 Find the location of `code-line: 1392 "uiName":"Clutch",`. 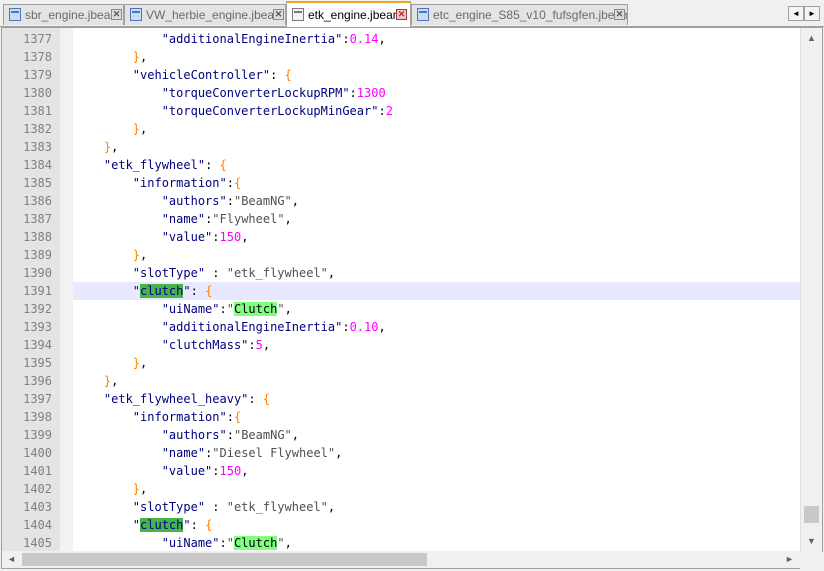

code-line: 1392 "uiName":"Clutch", is located at coordinates (412, 309).